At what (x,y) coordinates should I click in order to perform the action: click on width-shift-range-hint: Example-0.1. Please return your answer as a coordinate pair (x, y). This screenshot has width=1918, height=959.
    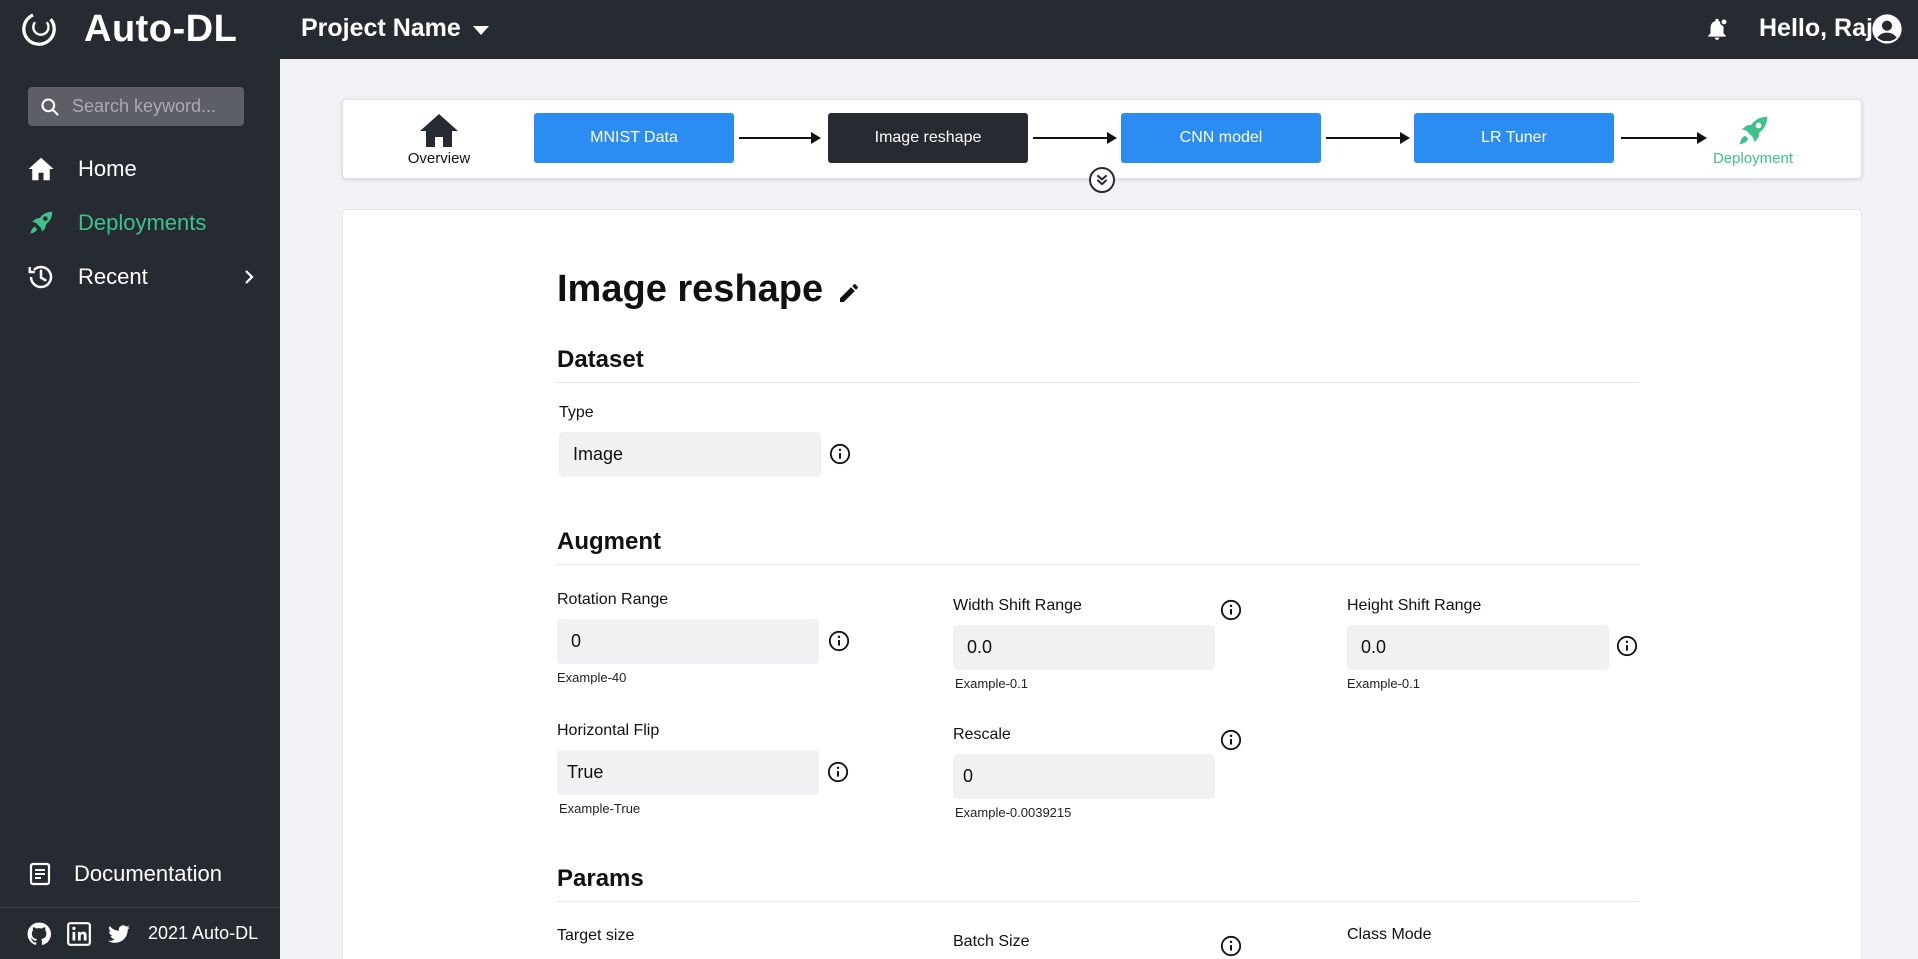
    Looking at the image, I should click on (991, 683).